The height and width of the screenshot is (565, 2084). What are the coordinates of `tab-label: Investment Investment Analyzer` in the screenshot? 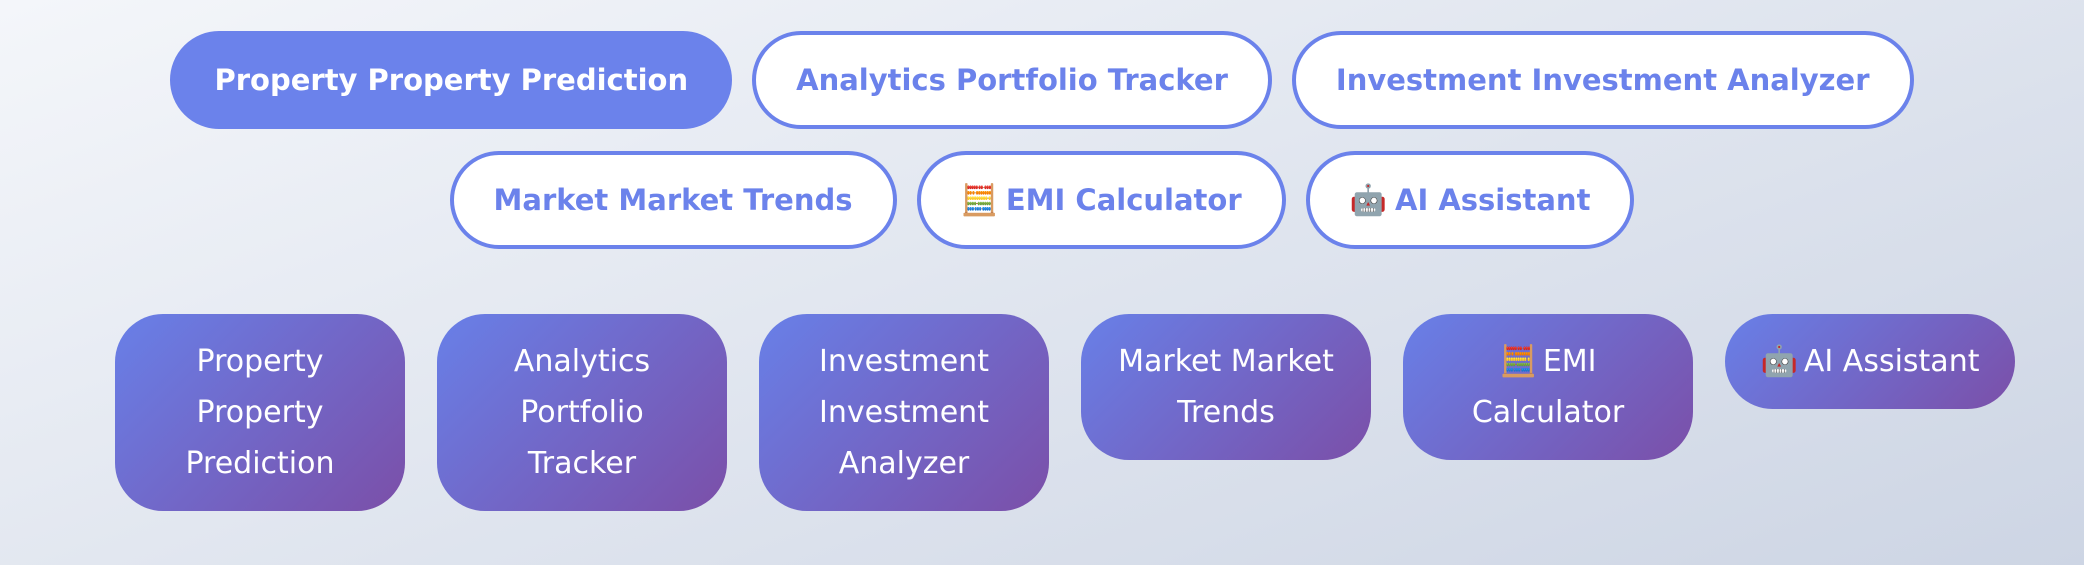 It's located at (1602, 80).